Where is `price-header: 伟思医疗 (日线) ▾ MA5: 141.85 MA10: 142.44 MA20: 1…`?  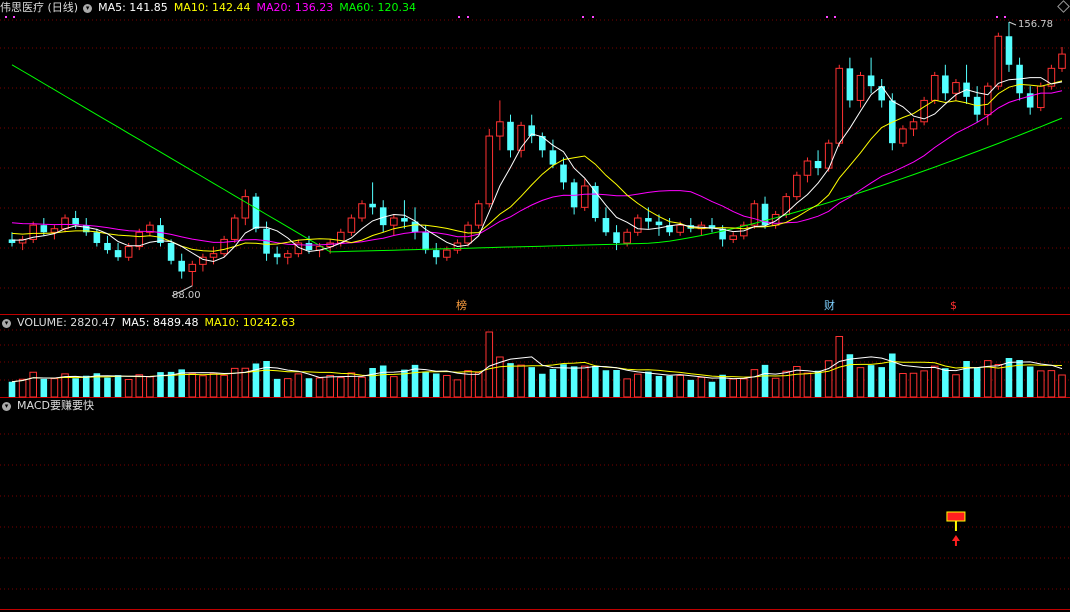
price-header: 伟思医疗 (日线) ▾ MA5: 141.85 MA10: 142.44 MA20: 1… is located at coordinates (211, 8).